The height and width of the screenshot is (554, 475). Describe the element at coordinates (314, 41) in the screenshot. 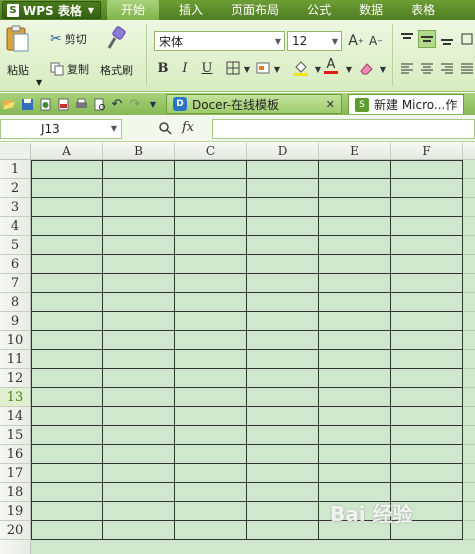

I see `font-size-select: 12 ▼` at that location.